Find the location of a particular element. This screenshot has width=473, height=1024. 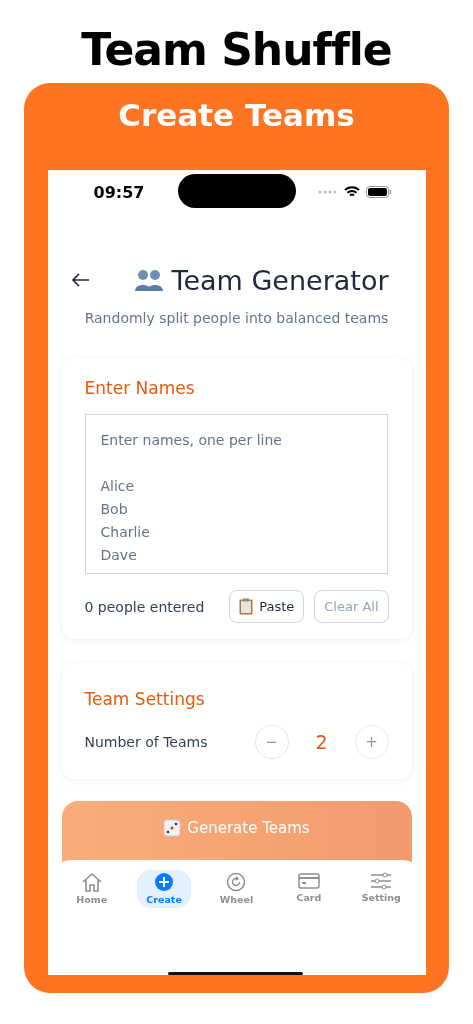

tab-item: Setting is located at coordinates (381, 889).